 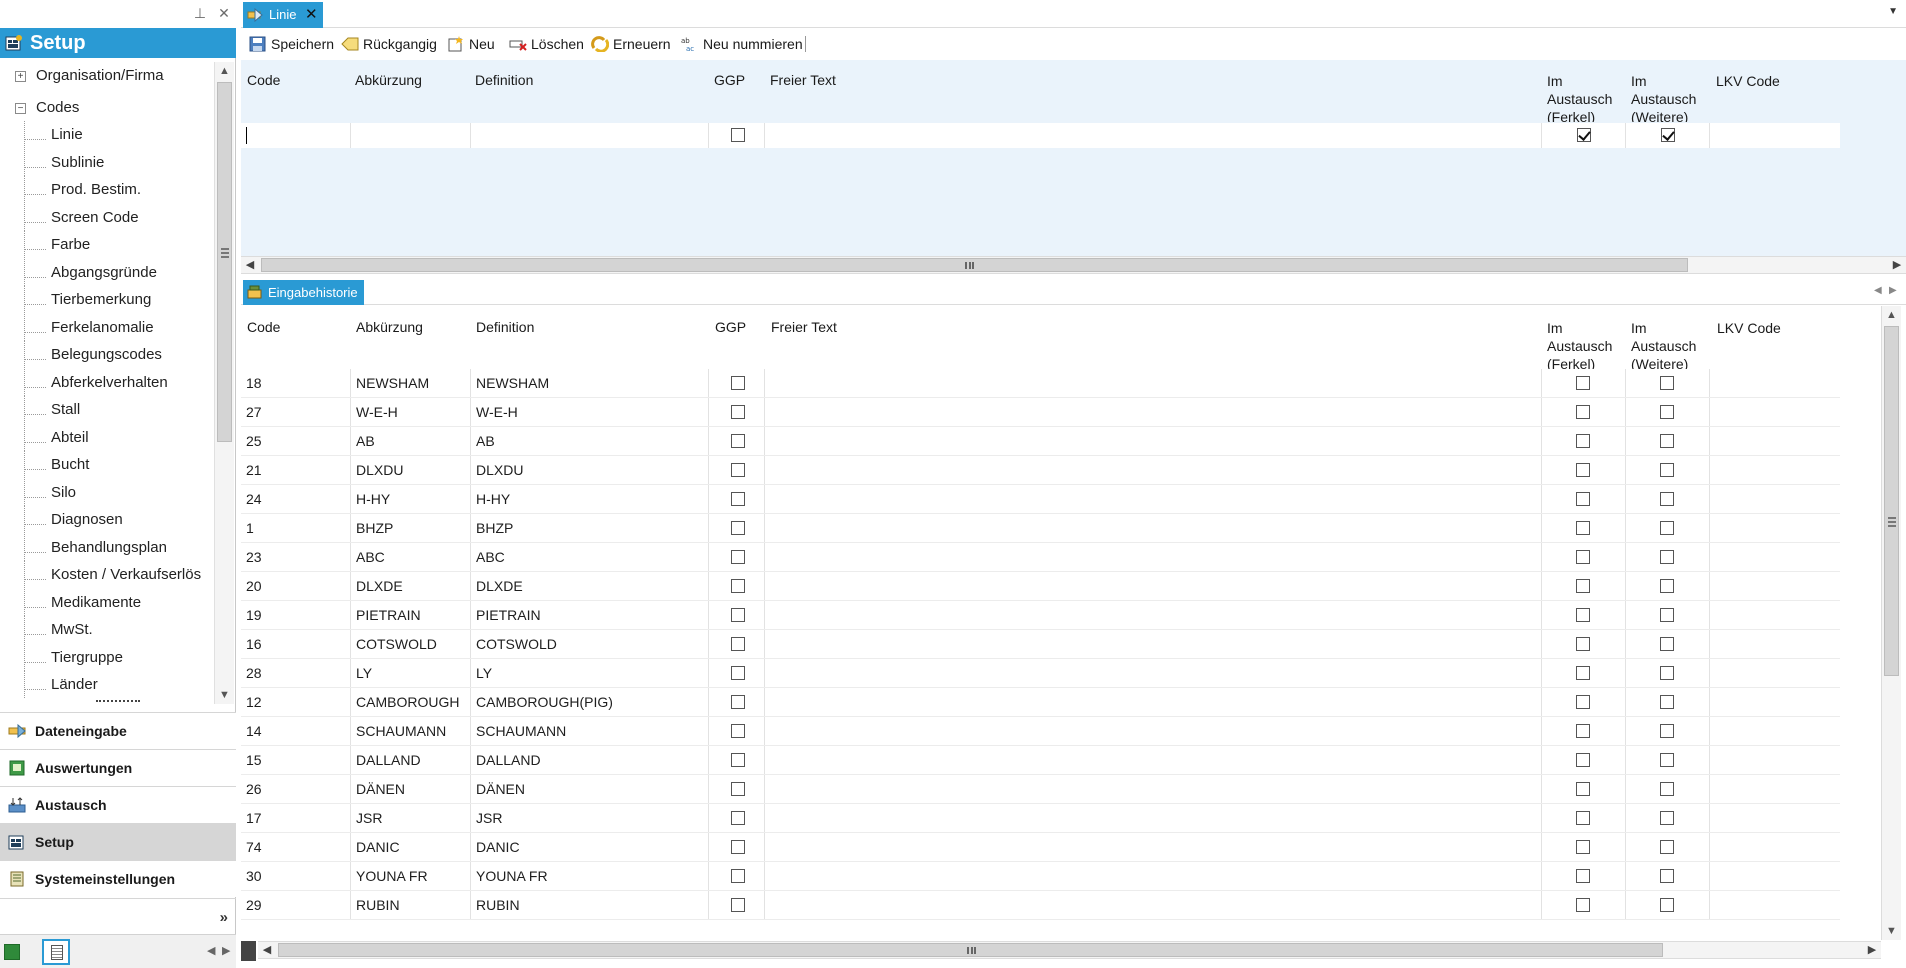 I want to click on scroll-up-icon: ▲, so click(x=1891, y=315).